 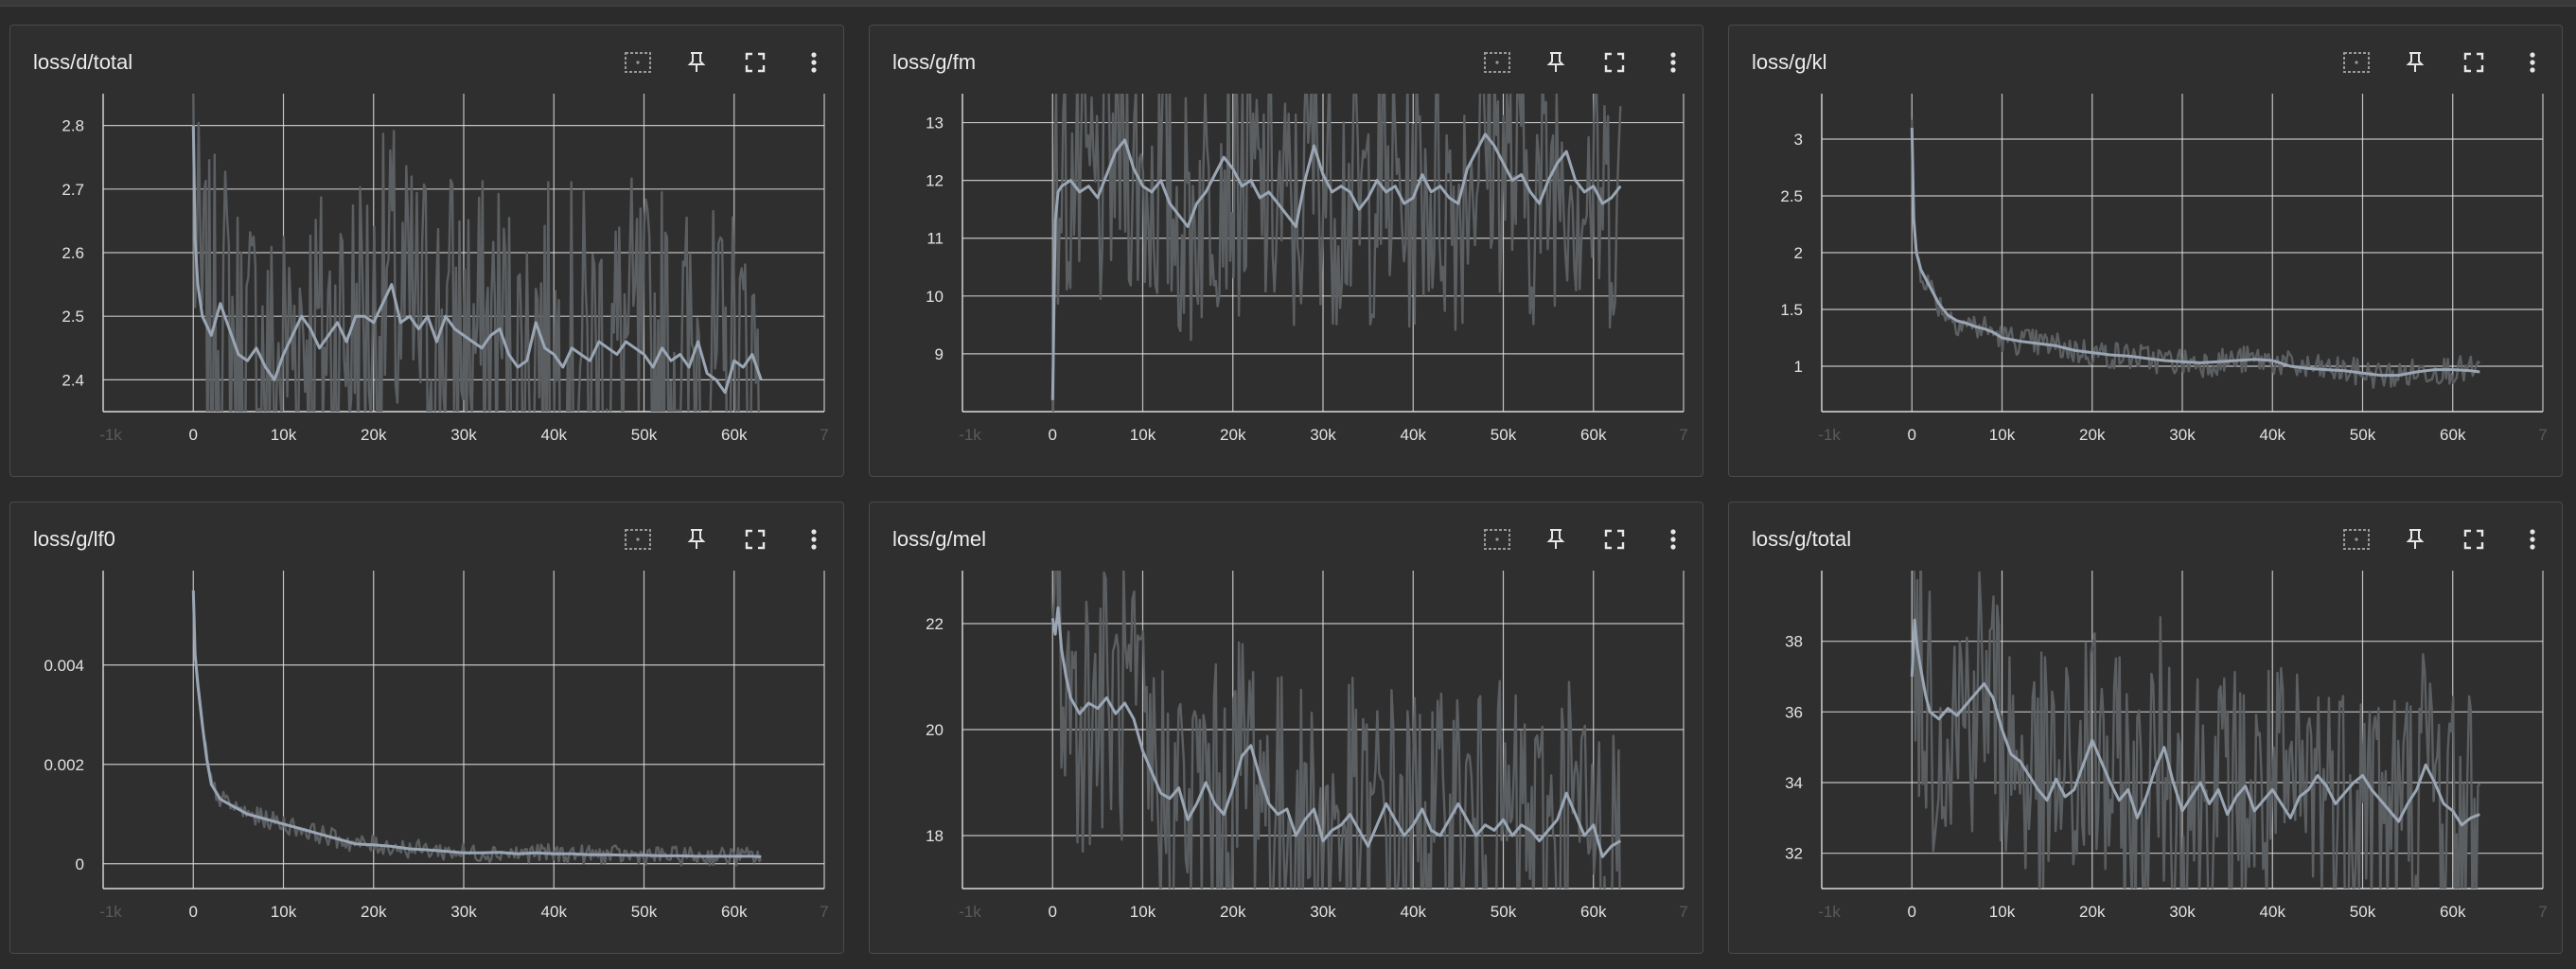 What do you see at coordinates (935, 836) in the screenshot?
I see `y-tick-label: 18` at bounding box center [935, 836].